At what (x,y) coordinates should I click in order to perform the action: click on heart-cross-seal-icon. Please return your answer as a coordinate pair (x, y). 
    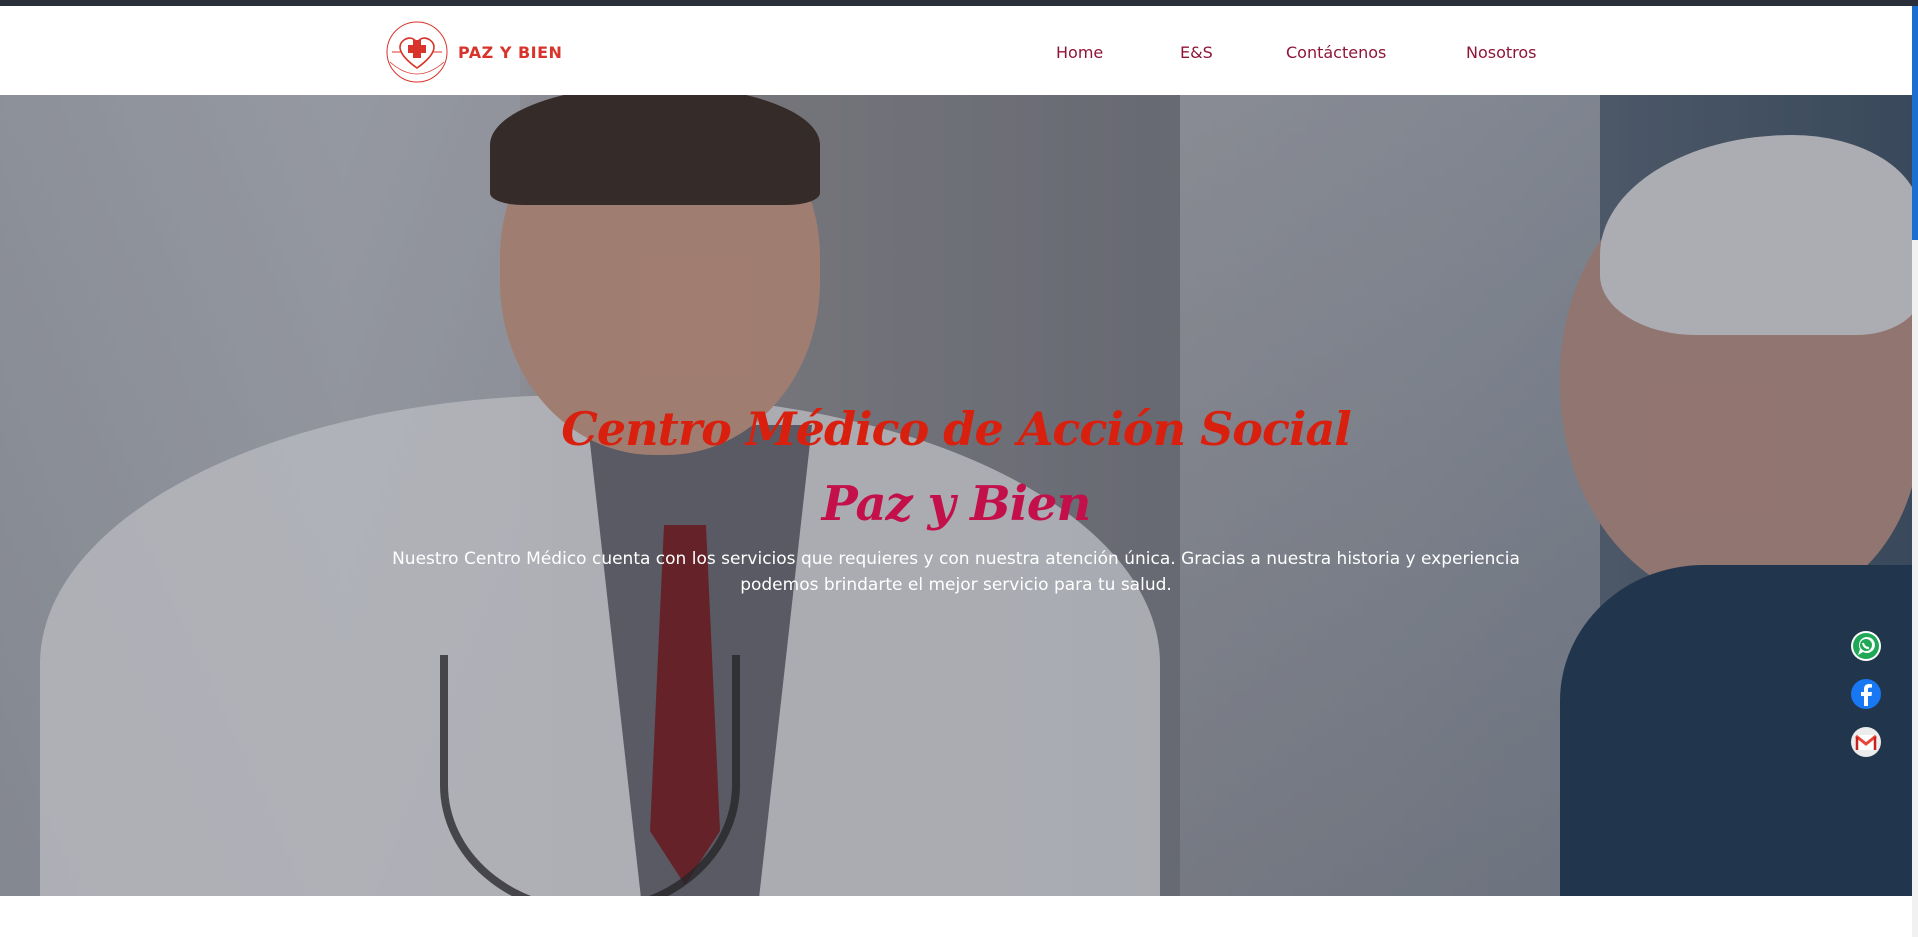
    Looking at the image, I should click on (417, 52).